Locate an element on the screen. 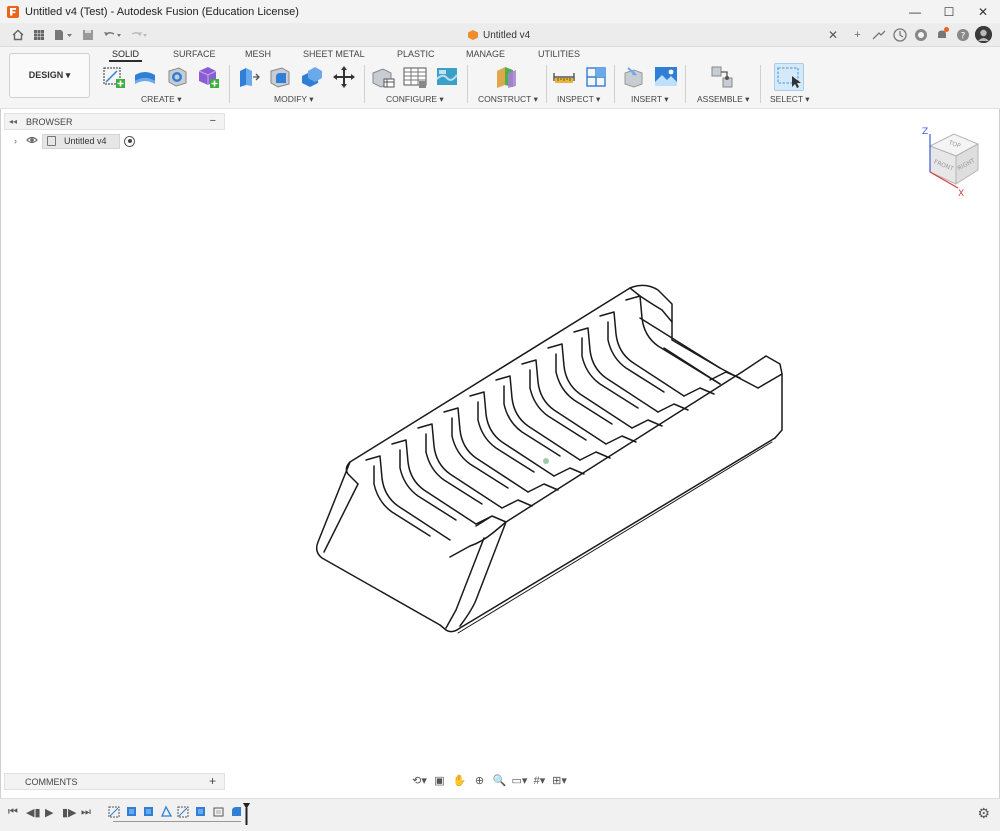  collapse-panel-icon: ◂◂ is located at coordinates (16, 121).